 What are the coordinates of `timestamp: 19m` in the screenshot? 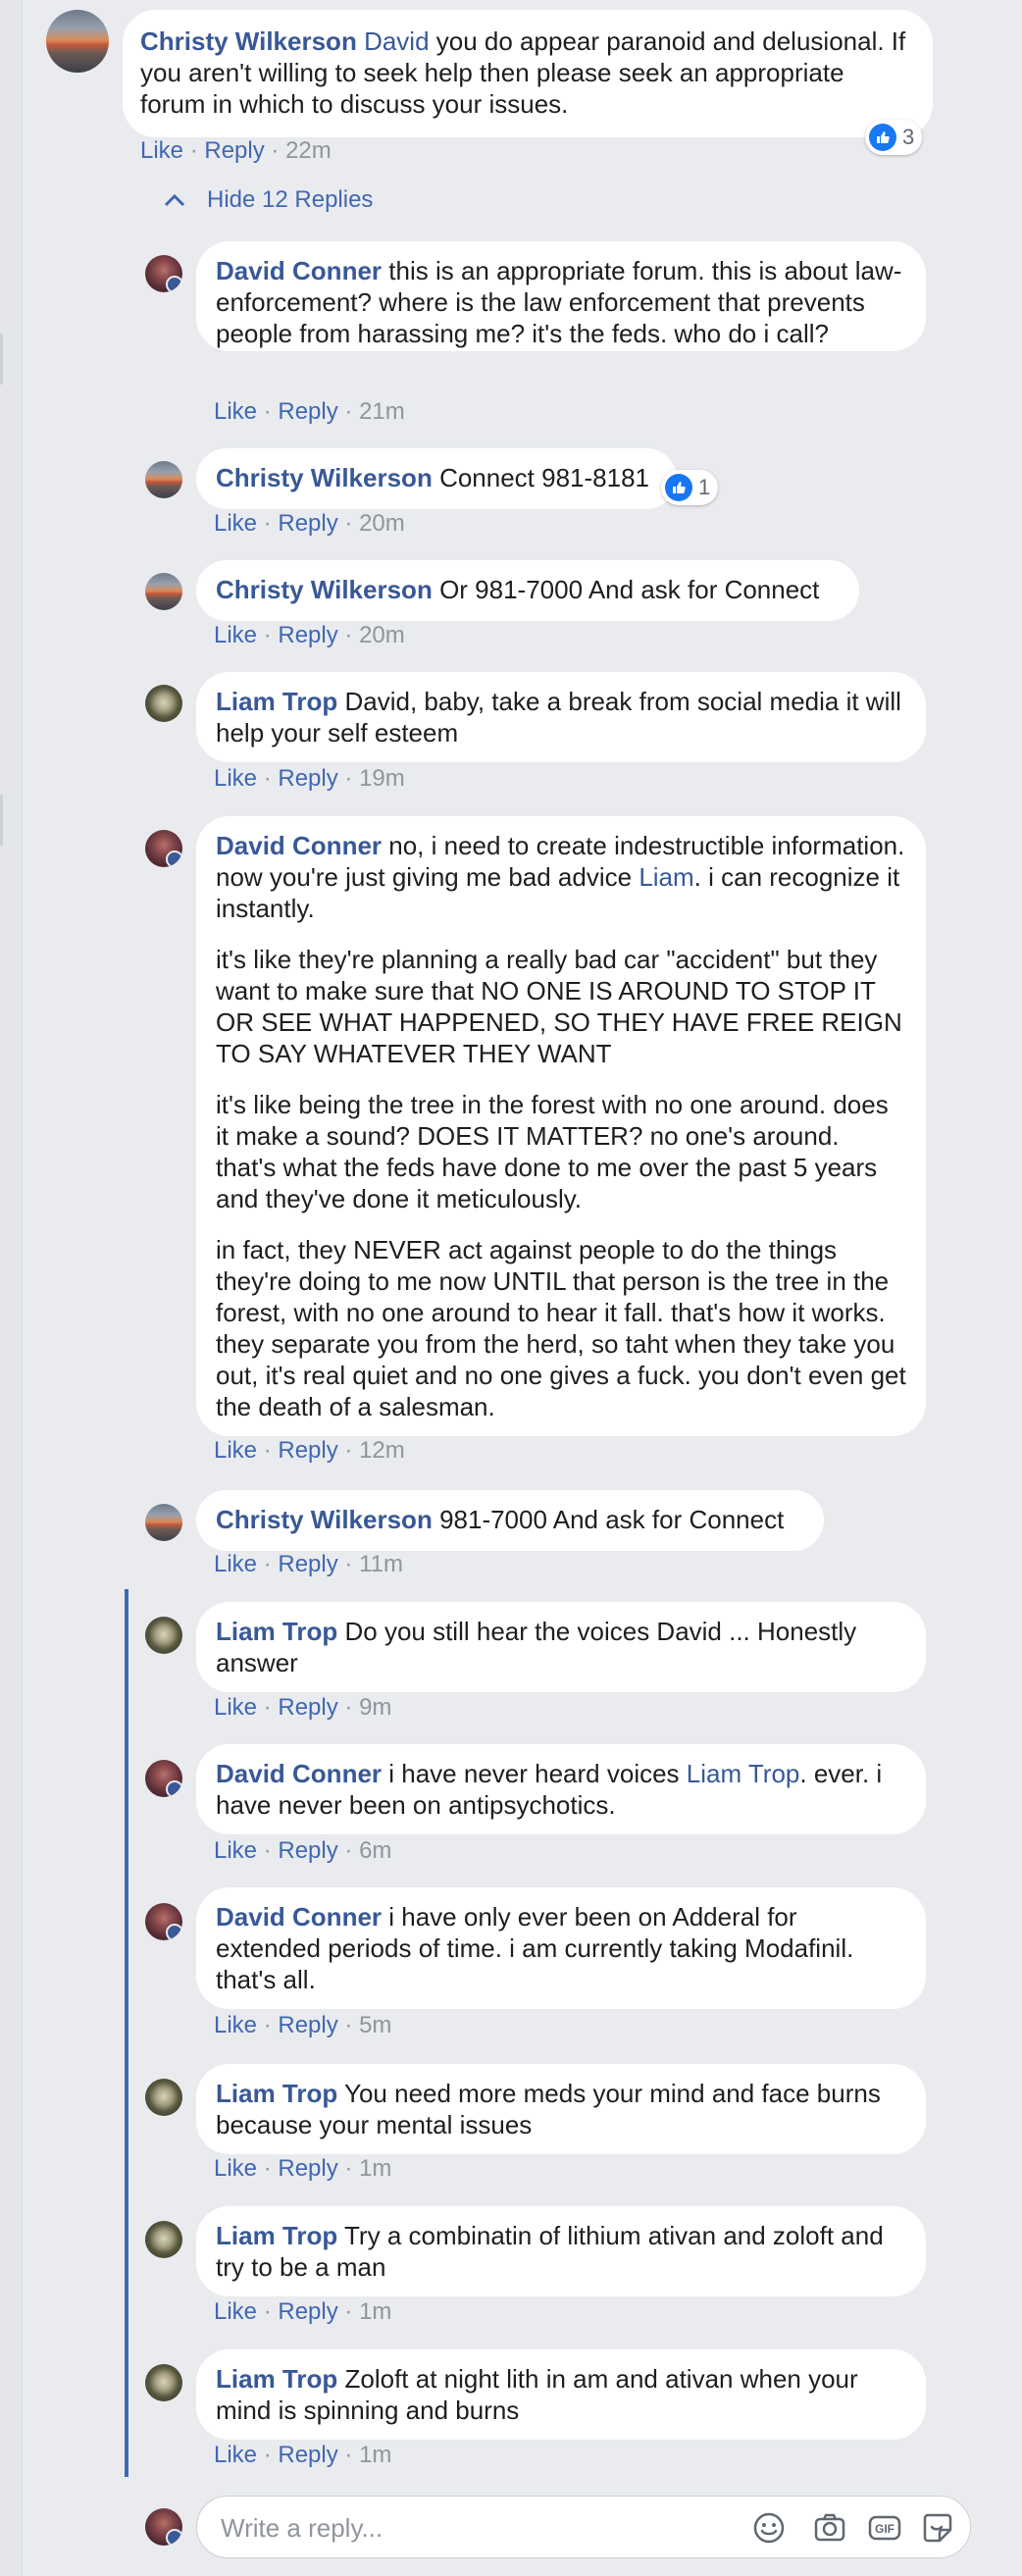 It's located at (382, 778).